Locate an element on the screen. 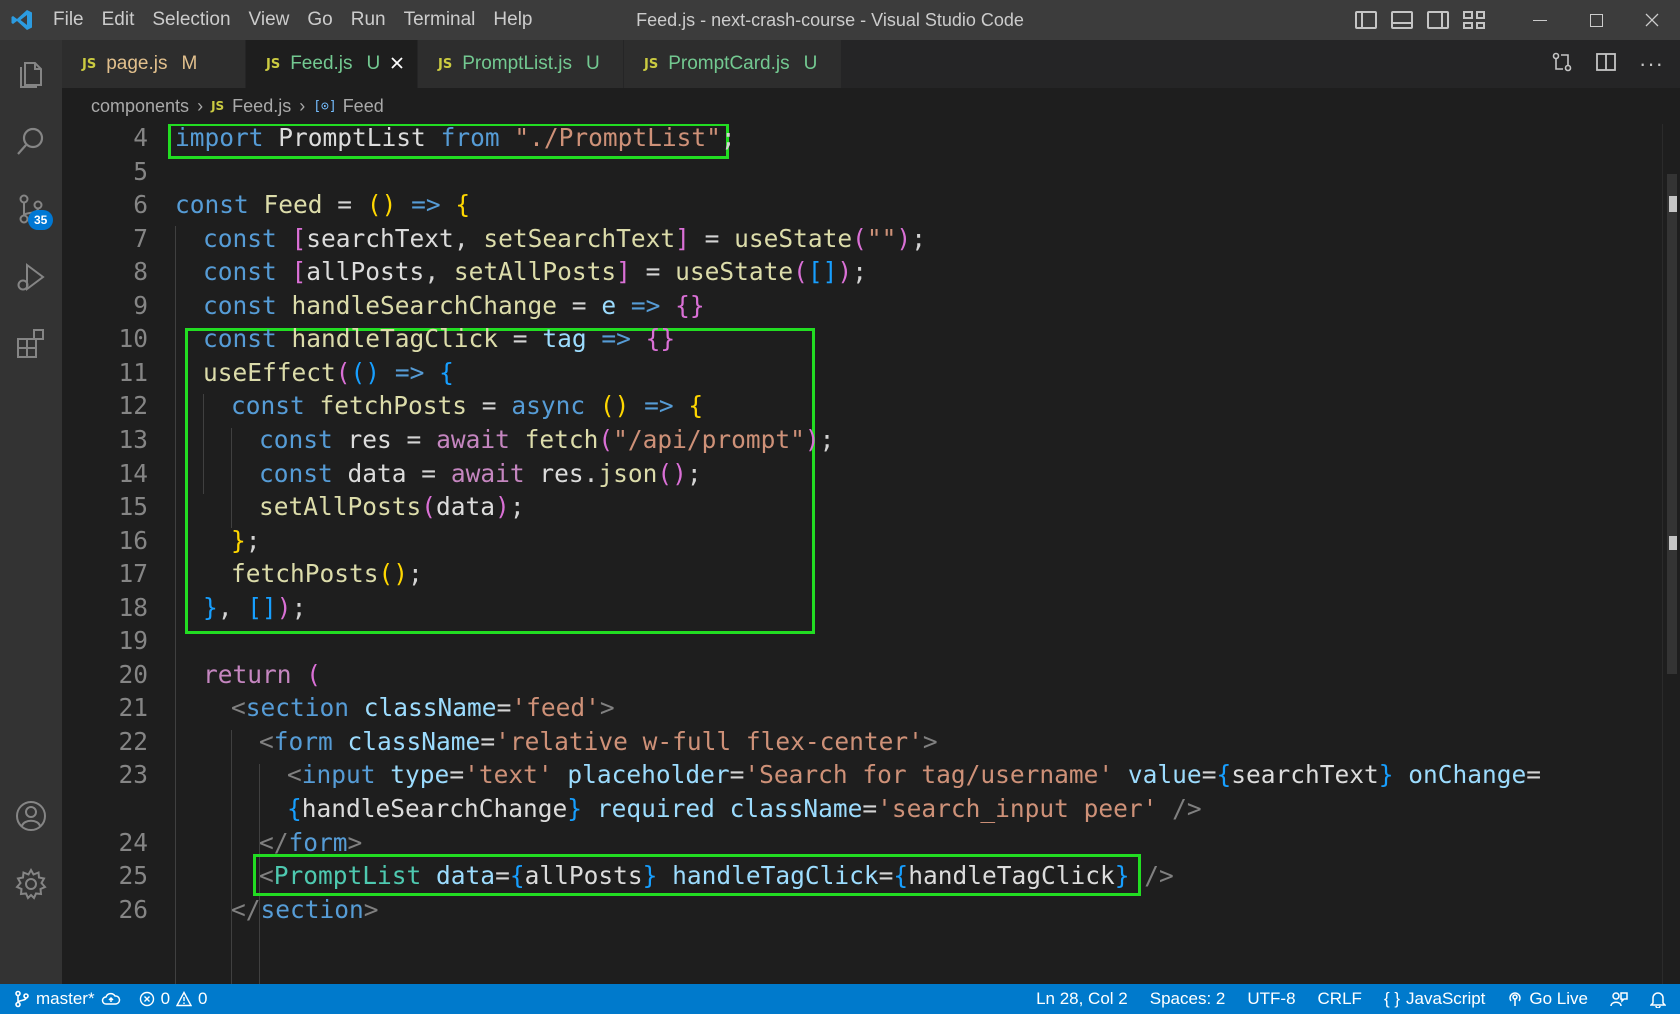  menu-help: Help is located at coordinates (512, 20).